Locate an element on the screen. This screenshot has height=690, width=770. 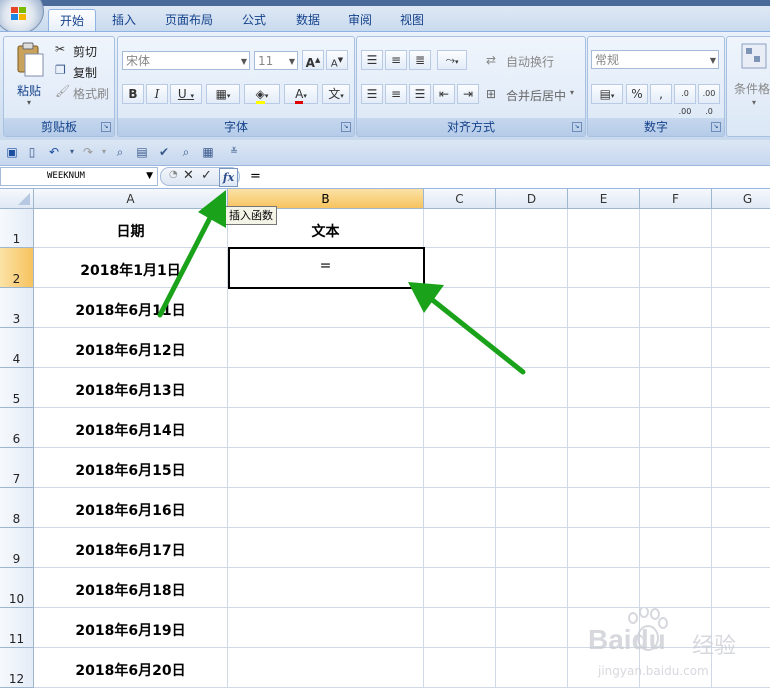
arrow-to-active-cell-icon is located at coordinates (467, 328).